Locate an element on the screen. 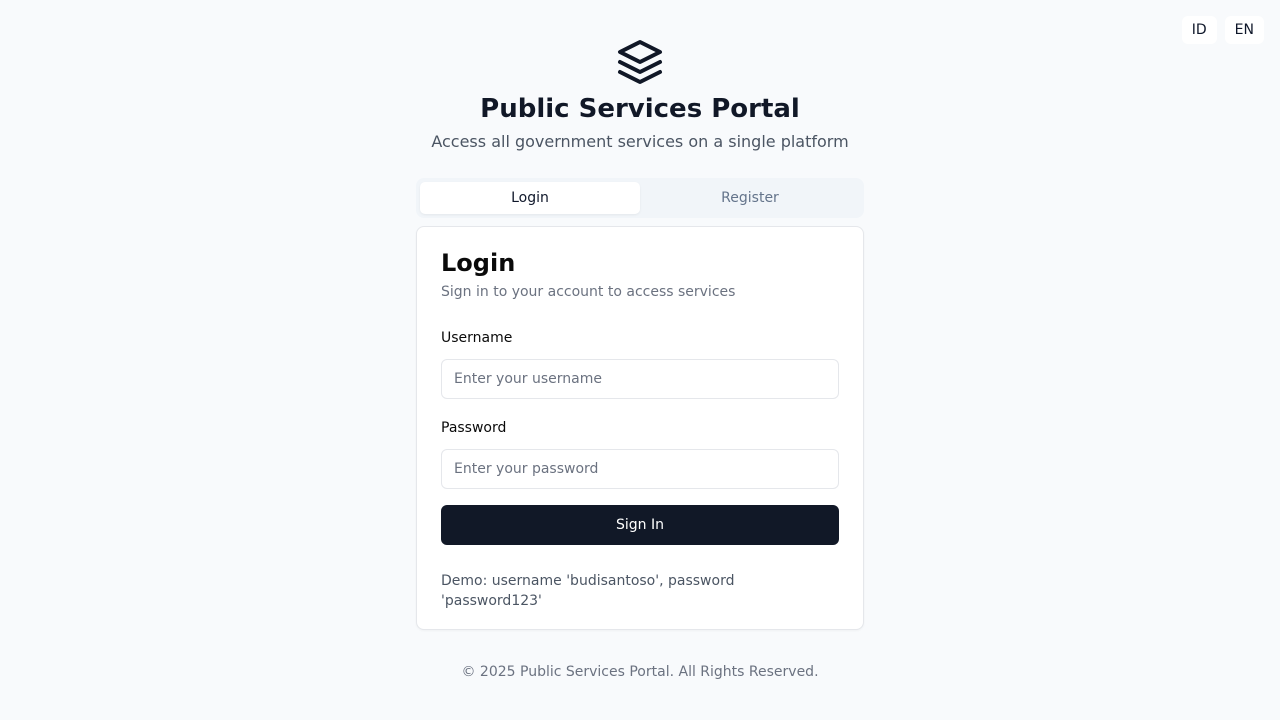 The height and width of the screenshot is (720, 1280). auth-tabs: Login Register is located at coordinates (640, 198).